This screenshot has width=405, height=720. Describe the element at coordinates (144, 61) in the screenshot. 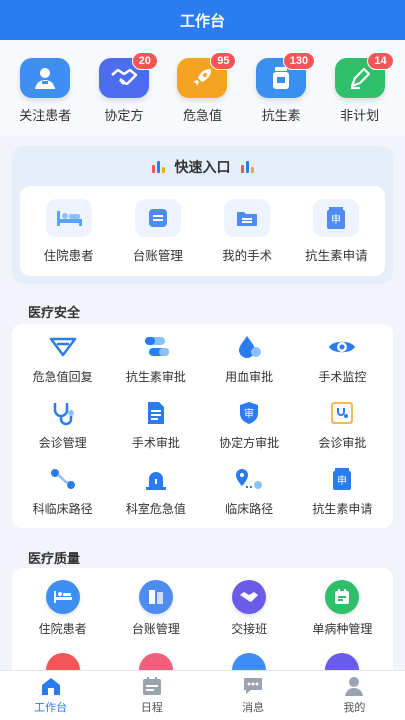

I see `badge-count: 20` at that location.